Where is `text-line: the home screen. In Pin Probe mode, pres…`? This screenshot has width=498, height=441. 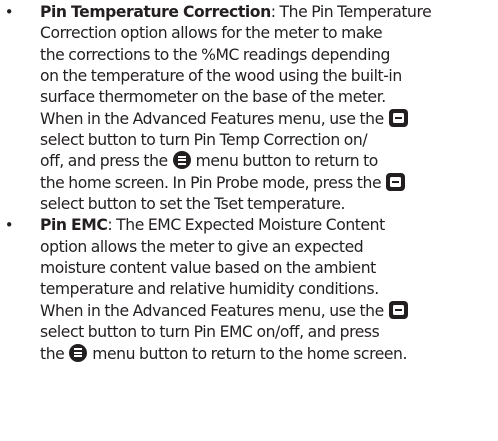
text-line: the home screen. In Pin Probe mode, pres… is located at coordinates (268, 183).